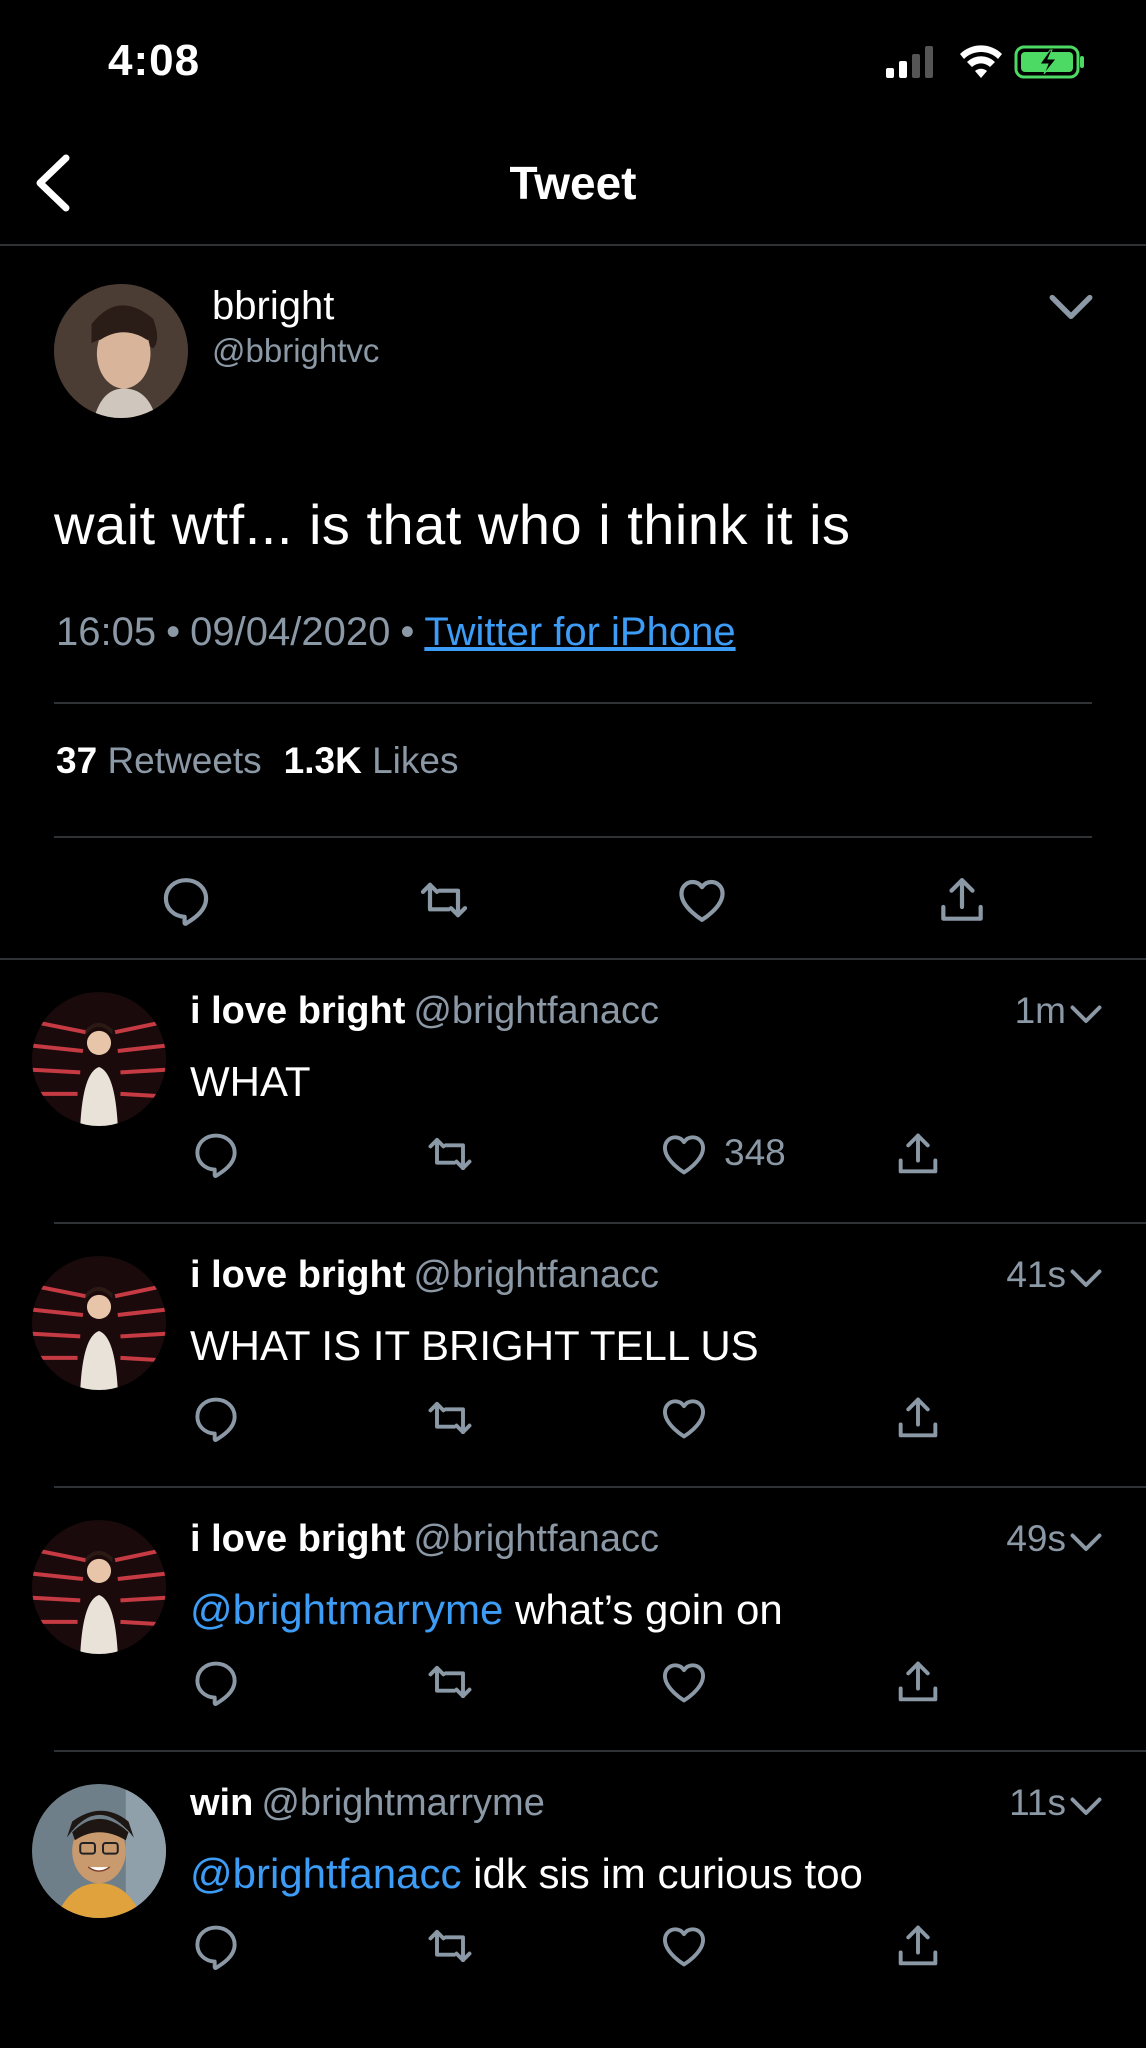 The height and width of the screenshot is (2048, 1146). Describe the element at coordinates (290, 632) in the screenshot. I see `tweet-date: 09/04/2020` at that location.